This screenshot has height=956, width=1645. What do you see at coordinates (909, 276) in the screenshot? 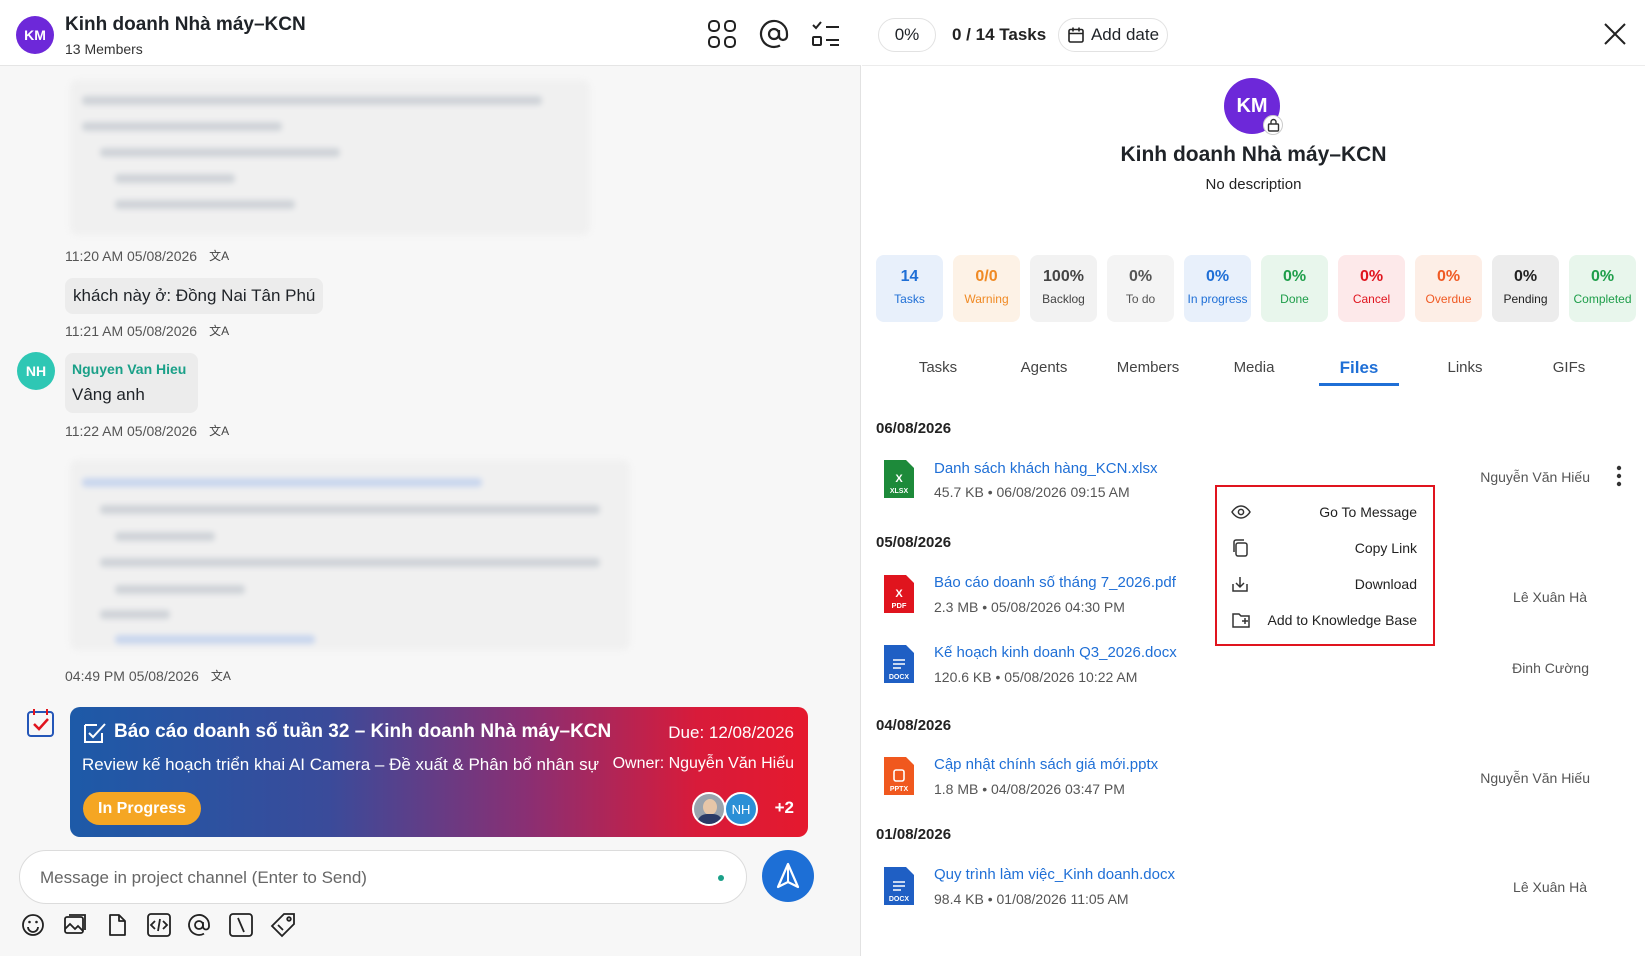
I see `stat-value: 14` at bounding box center [909, 276].